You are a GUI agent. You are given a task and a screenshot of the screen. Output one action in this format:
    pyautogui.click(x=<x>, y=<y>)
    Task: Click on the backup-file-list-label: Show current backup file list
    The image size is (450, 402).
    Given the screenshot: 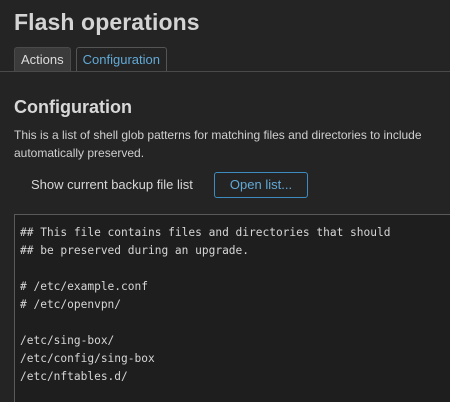 What is the action you would take?
    pyautogui.click(x=112, y=184)
    